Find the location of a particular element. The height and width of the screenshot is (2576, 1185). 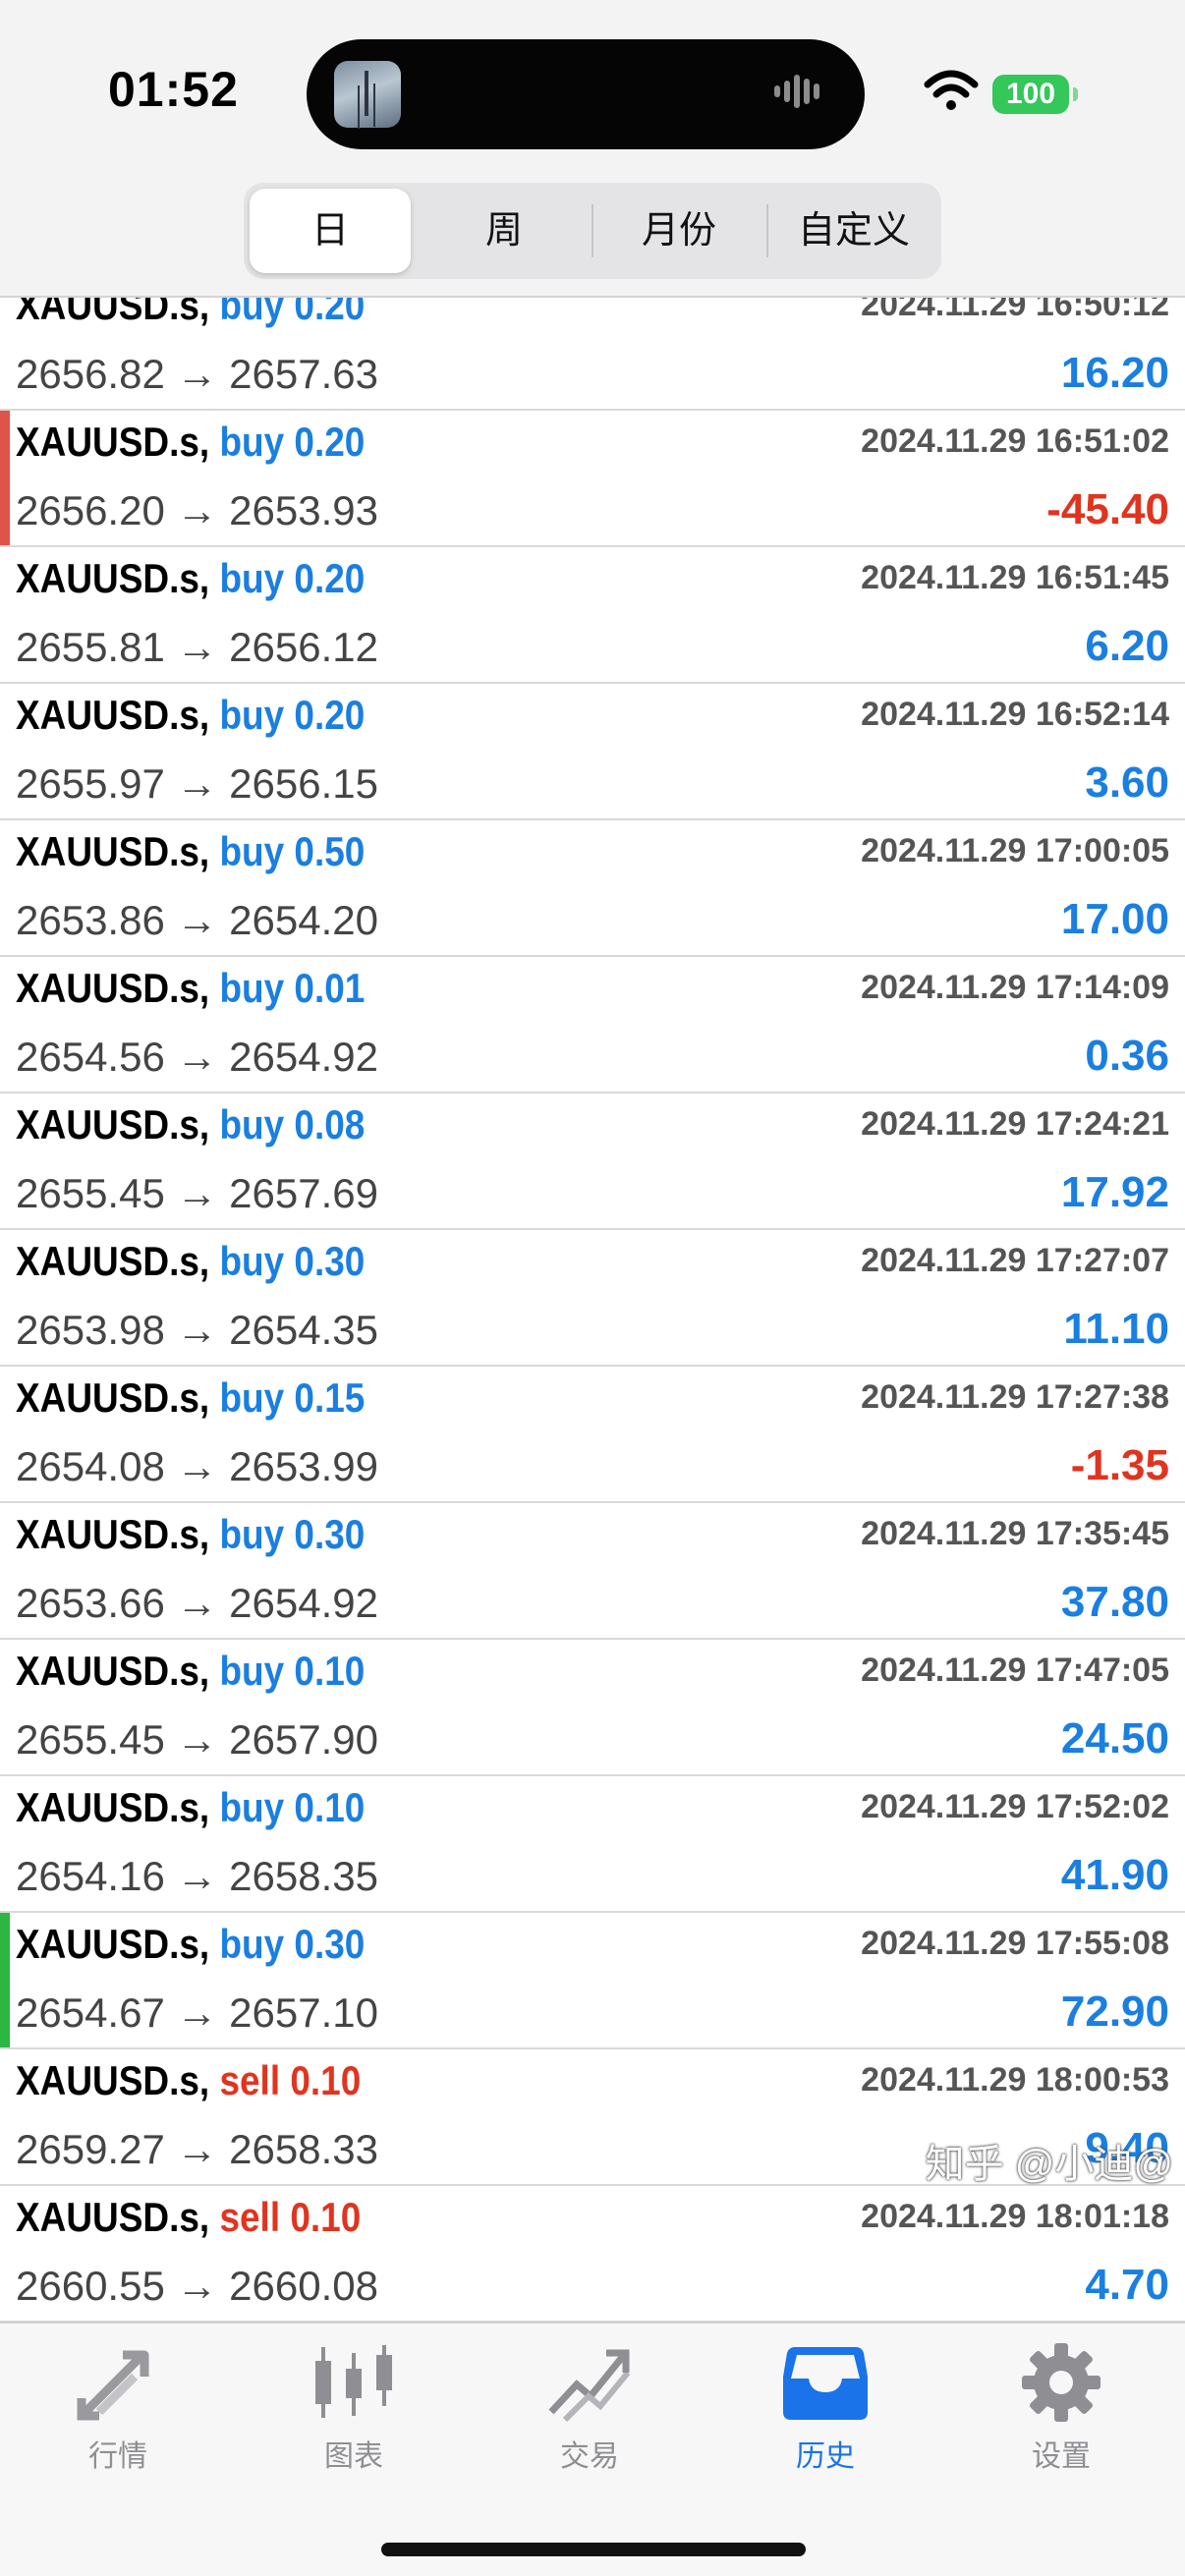

tab-settings: 设置 is located at coordinates (1061, 2417).